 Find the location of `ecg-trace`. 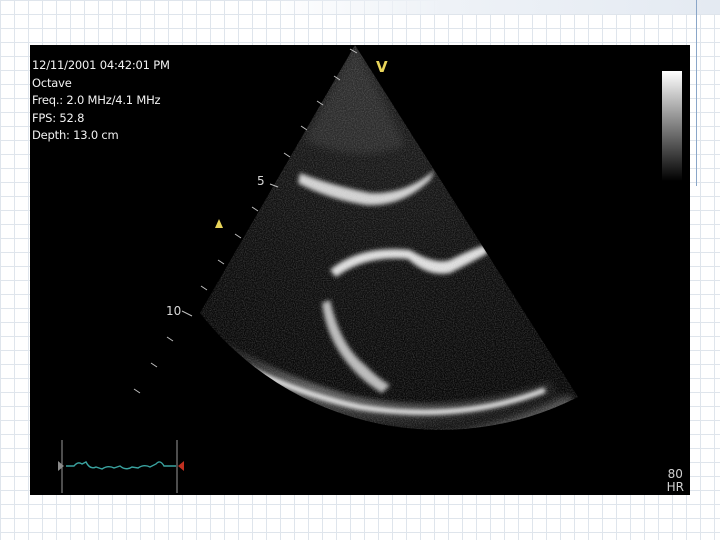

ecg-trace is located at coordinates (121, 465).